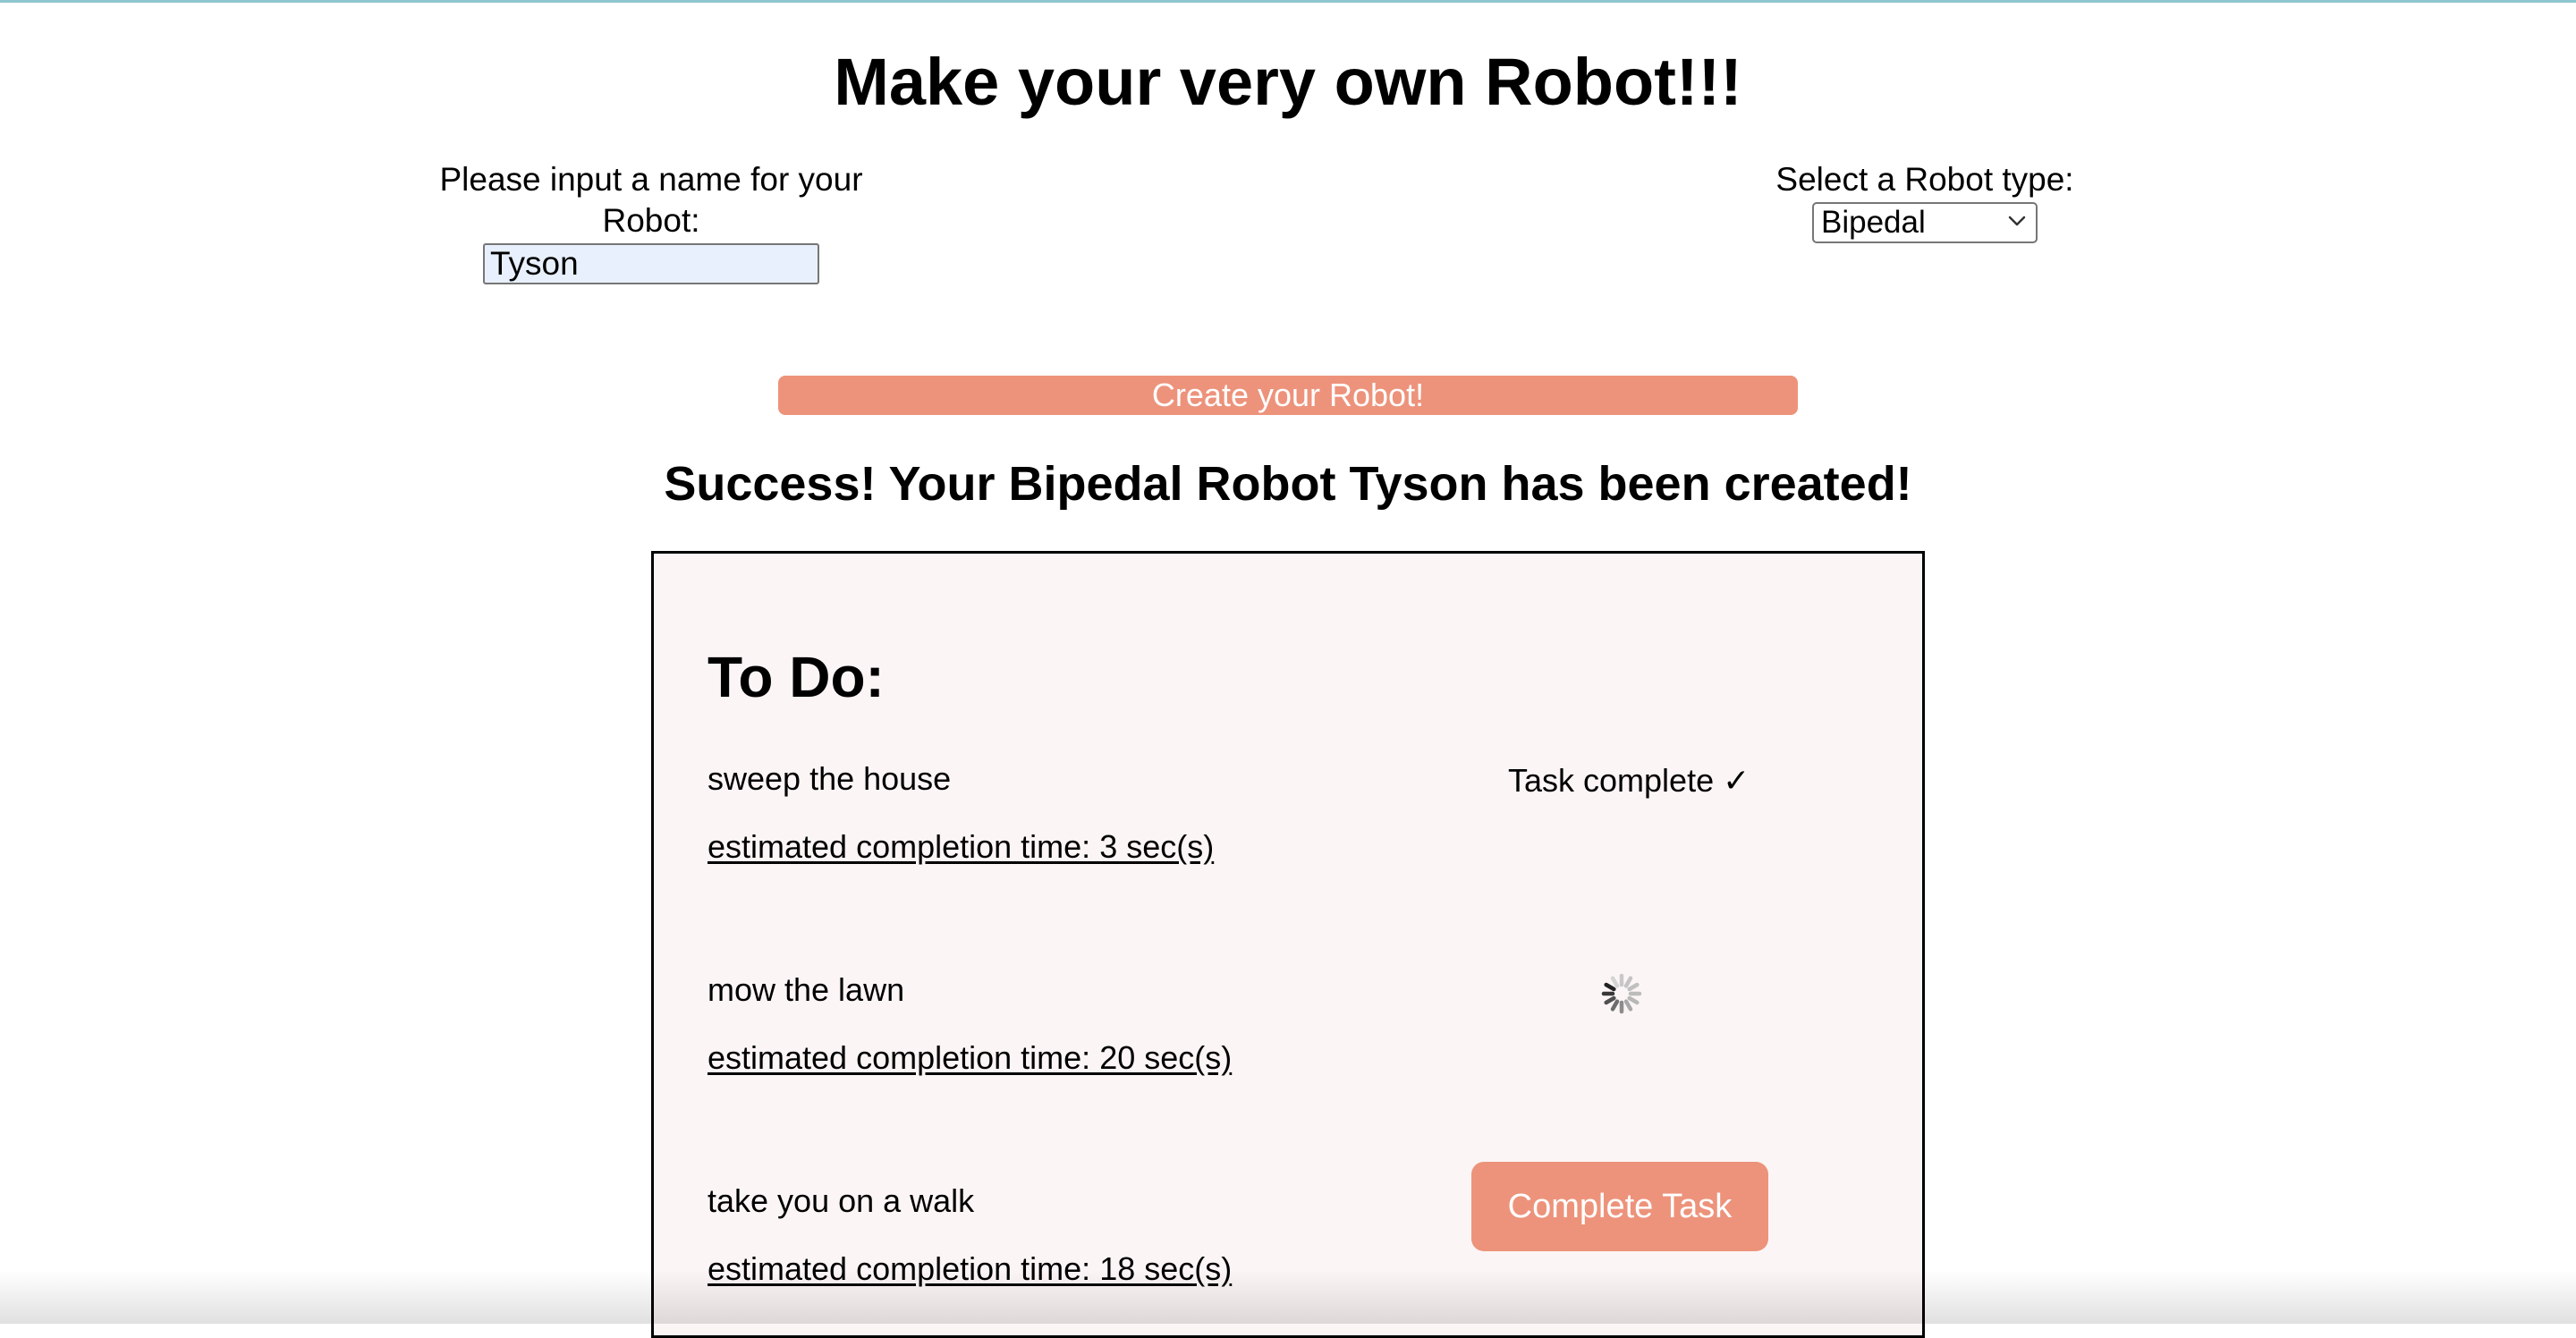  What do you see at coordinates (1621, 993) in the screenshot?
I see `loading-spinner-icon` at bounding box center [1621, 993].